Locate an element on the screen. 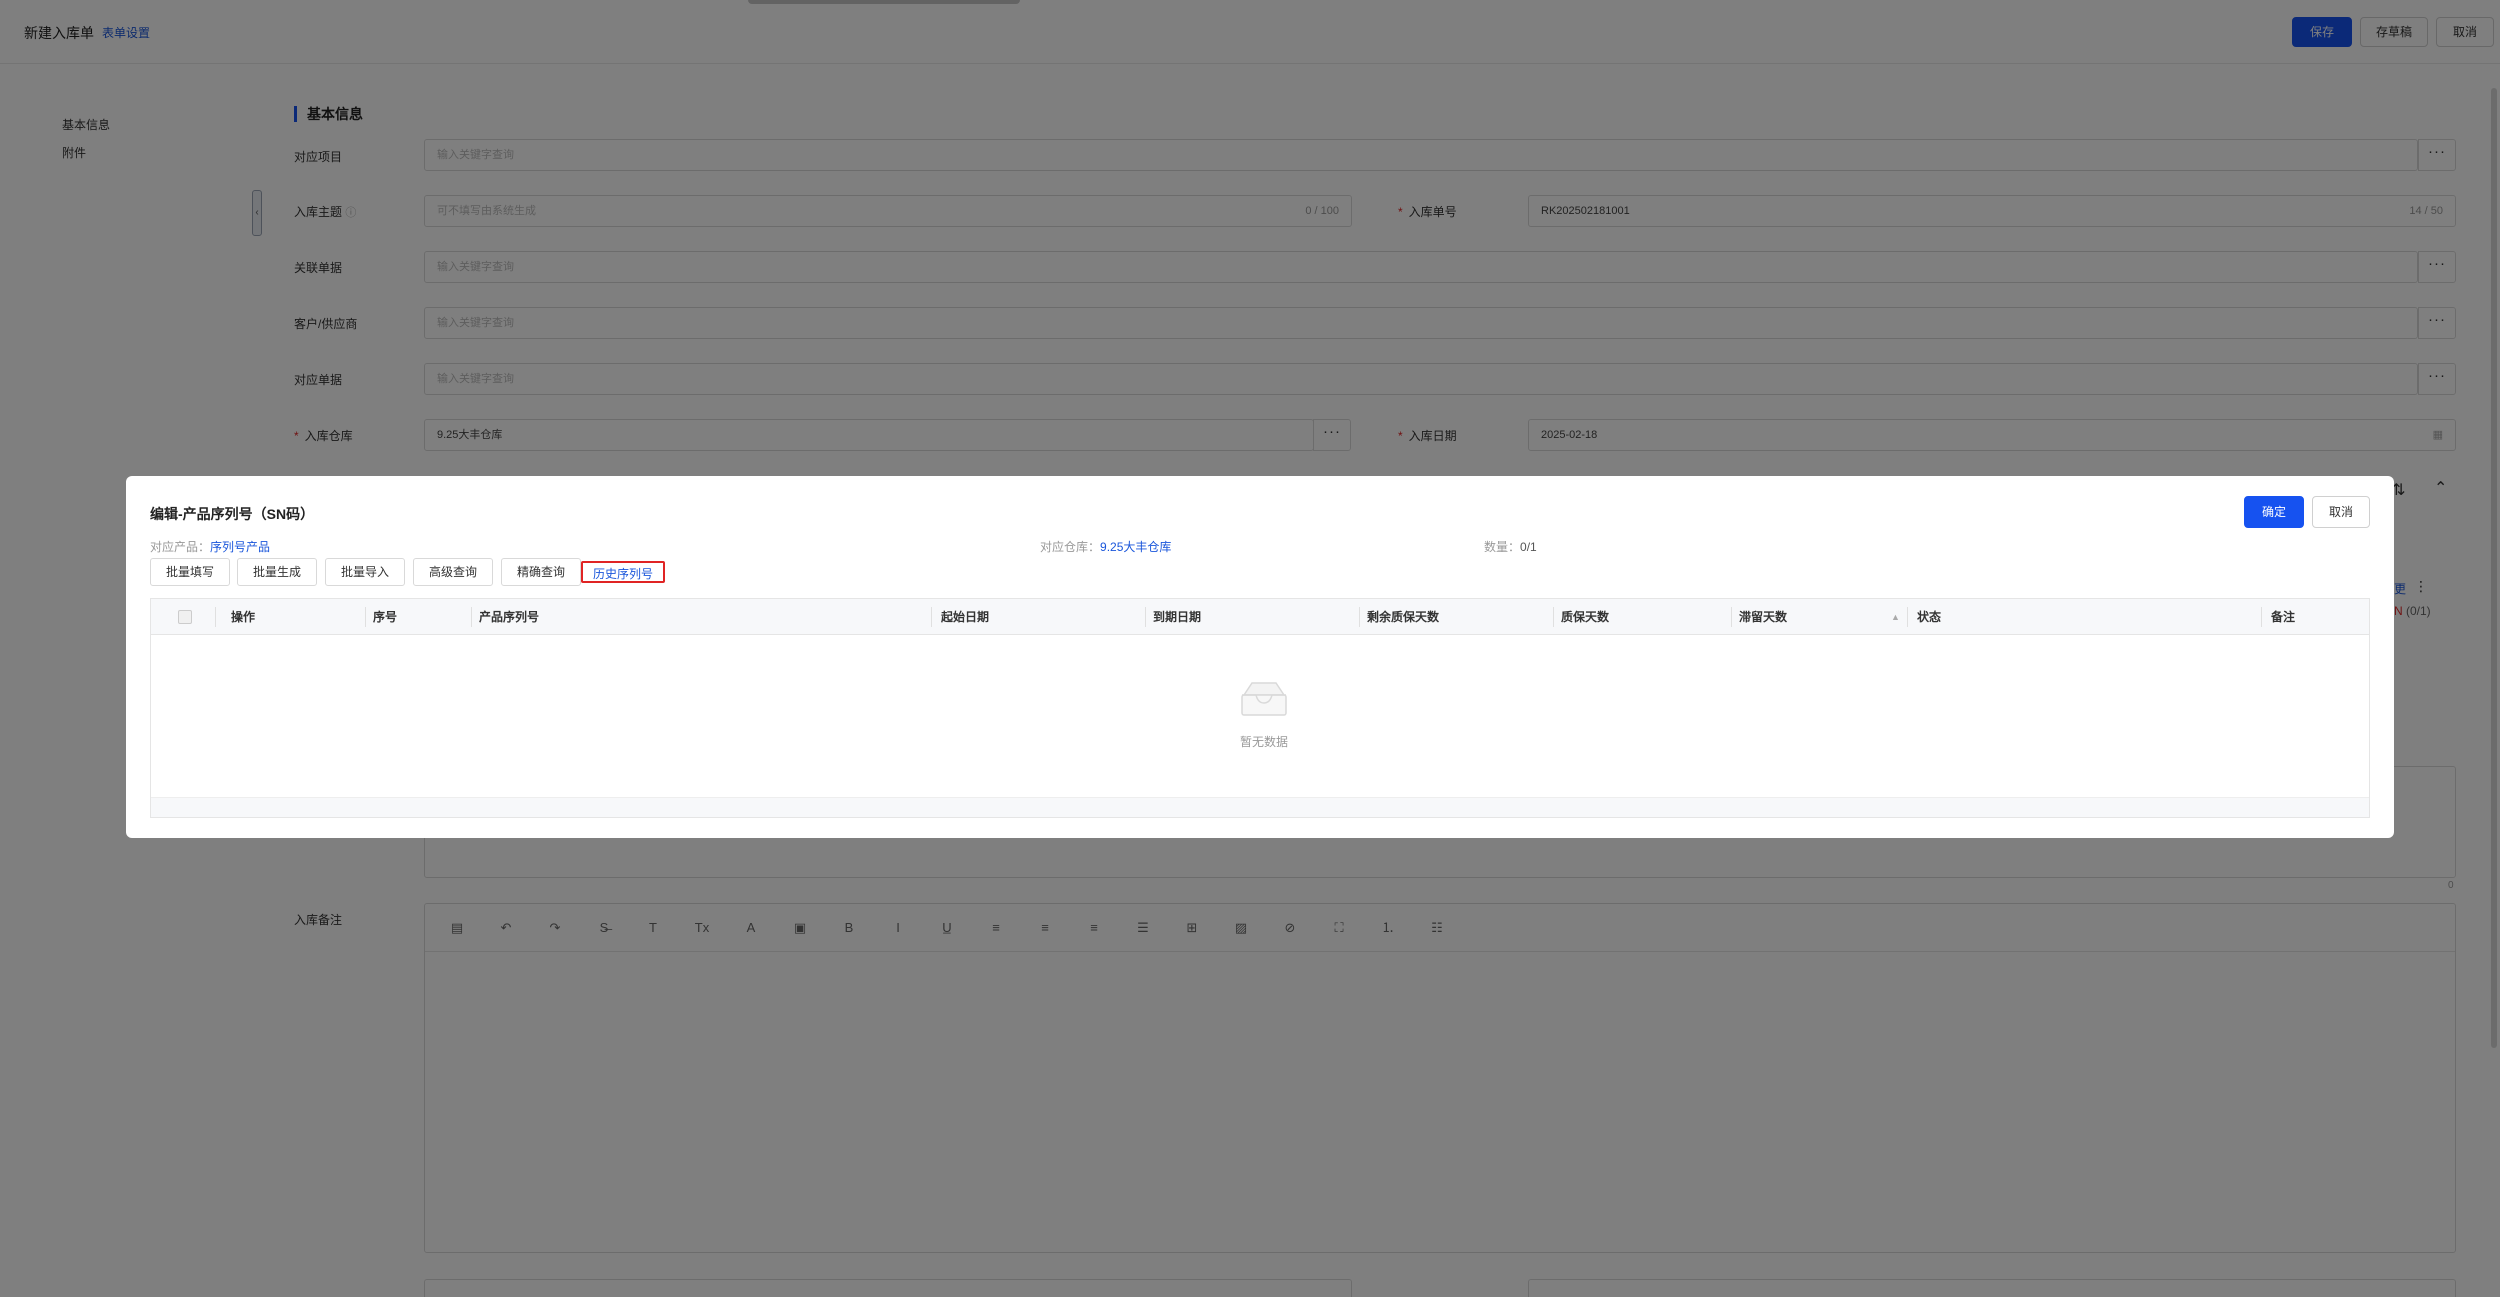  batch-fill-button: 批量填写 is located at coordinates (190, 572).